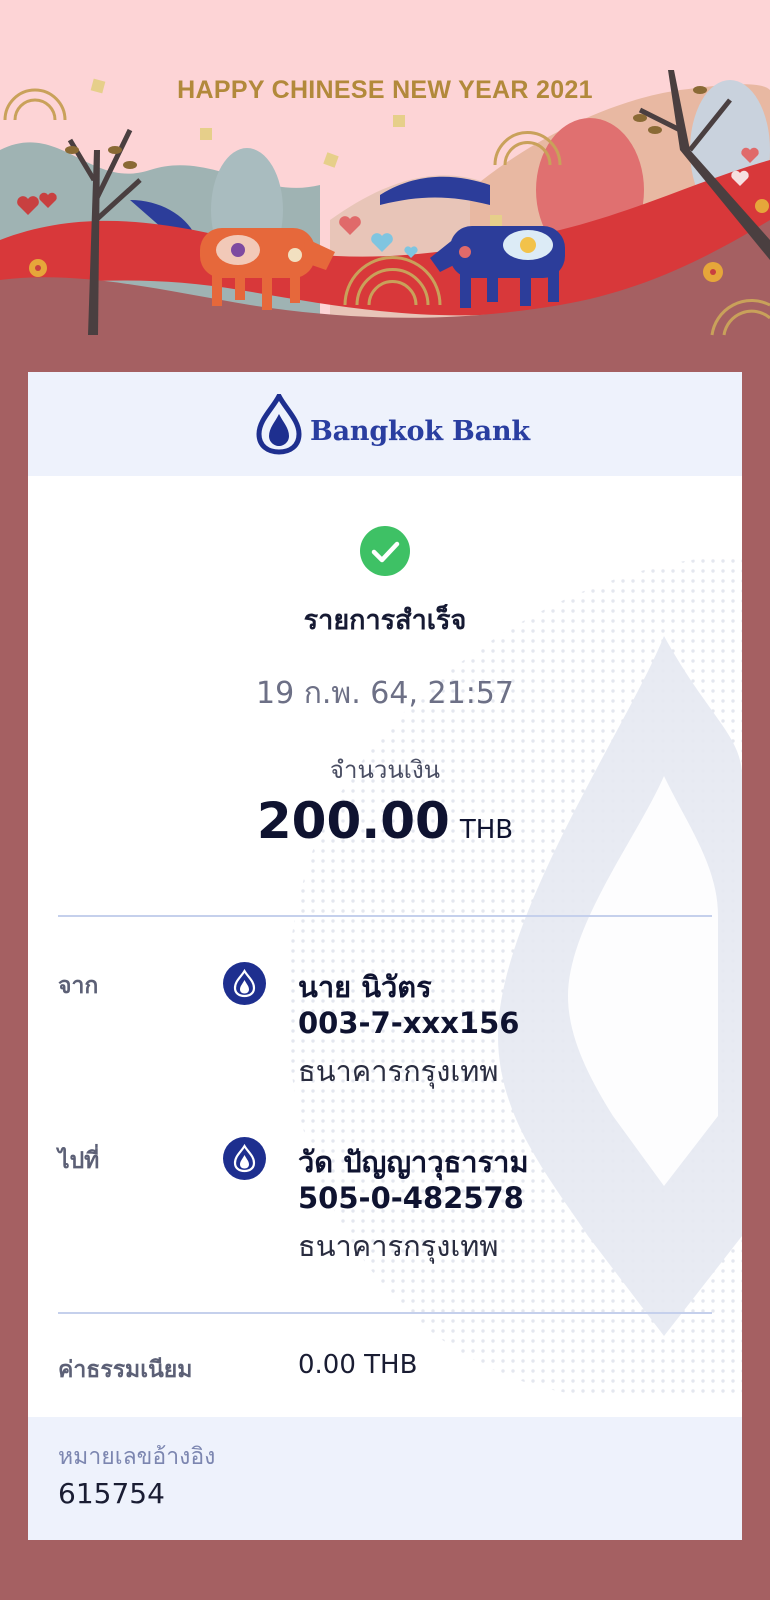 The width and height of the screenshot is (770, 1600). I want to click on to-label: ไปที่, so click(79, 1161).